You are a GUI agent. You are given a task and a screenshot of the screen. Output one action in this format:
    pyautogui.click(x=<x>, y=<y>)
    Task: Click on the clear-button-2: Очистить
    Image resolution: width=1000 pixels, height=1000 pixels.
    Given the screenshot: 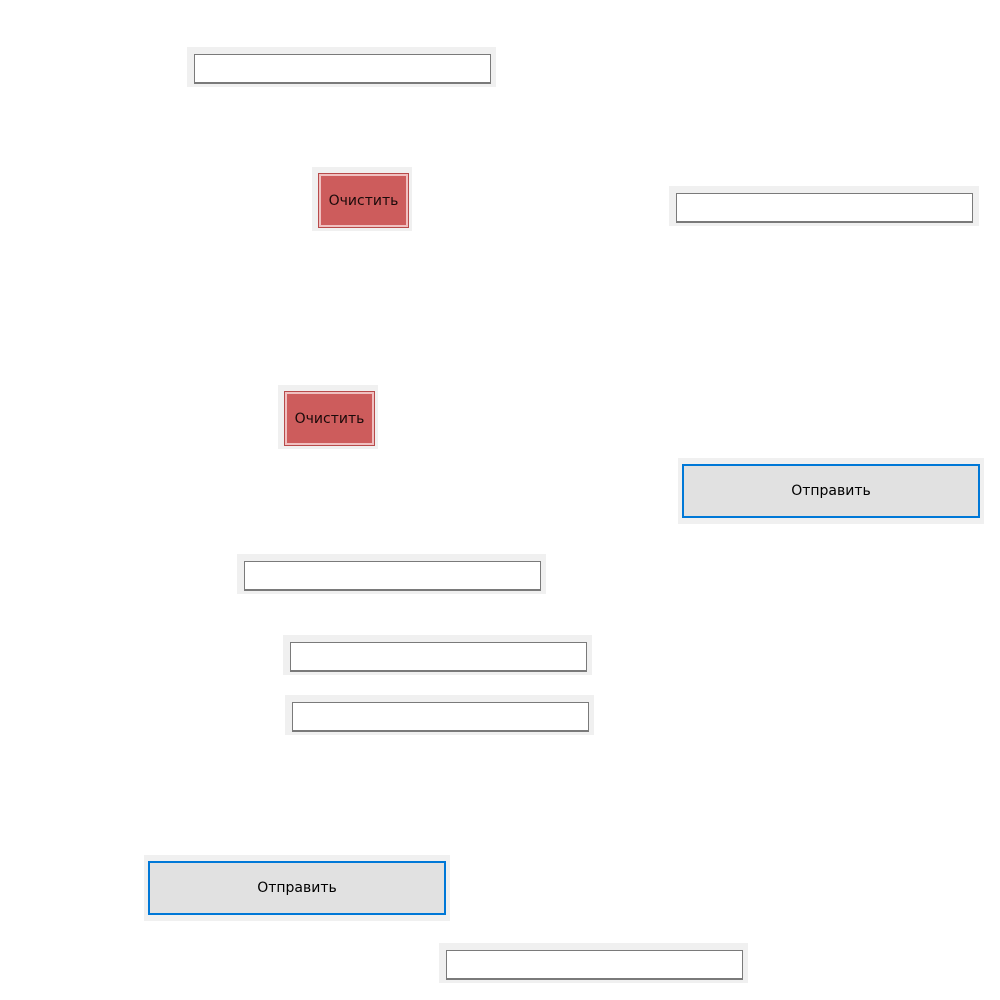 What is the action you would take?
    pyautogui.click(x=329, y=418)
    